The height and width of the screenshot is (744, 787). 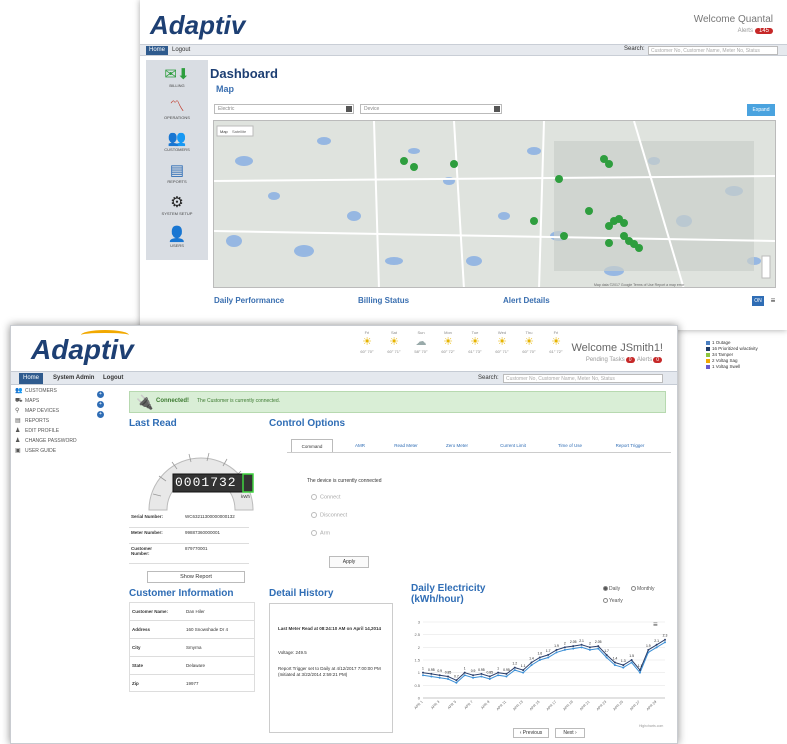 I want to click on back-home-link: Home, so click(x=157, y=50).